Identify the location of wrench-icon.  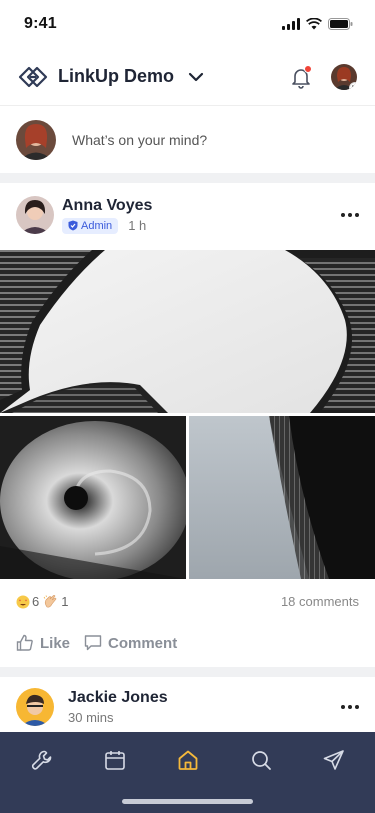
(41, 760).